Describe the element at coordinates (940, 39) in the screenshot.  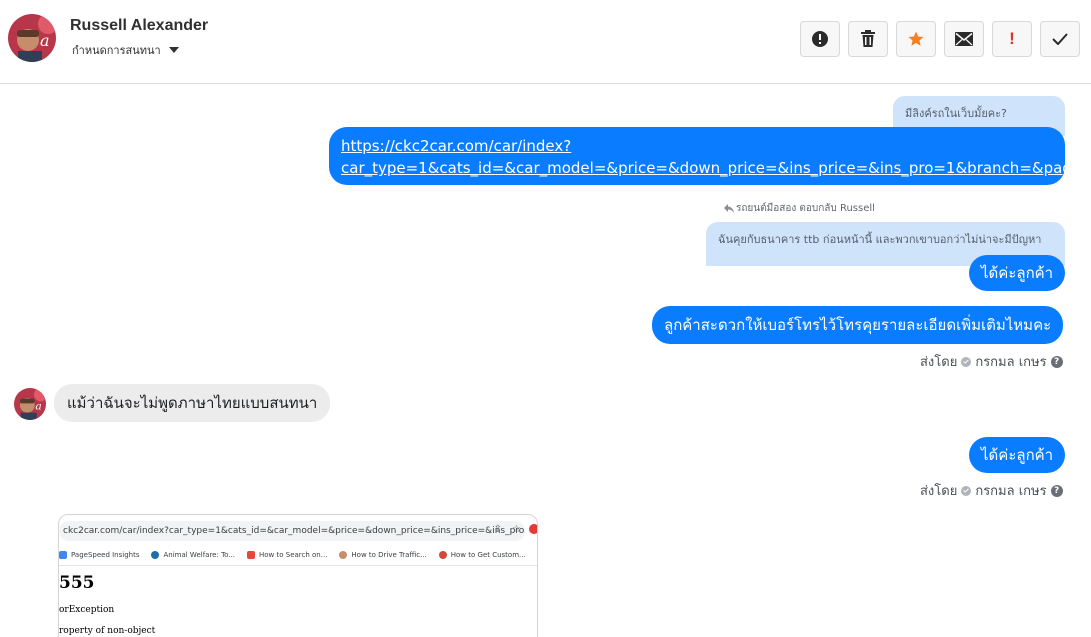
I see `conversation-toolbar: !` at that location.